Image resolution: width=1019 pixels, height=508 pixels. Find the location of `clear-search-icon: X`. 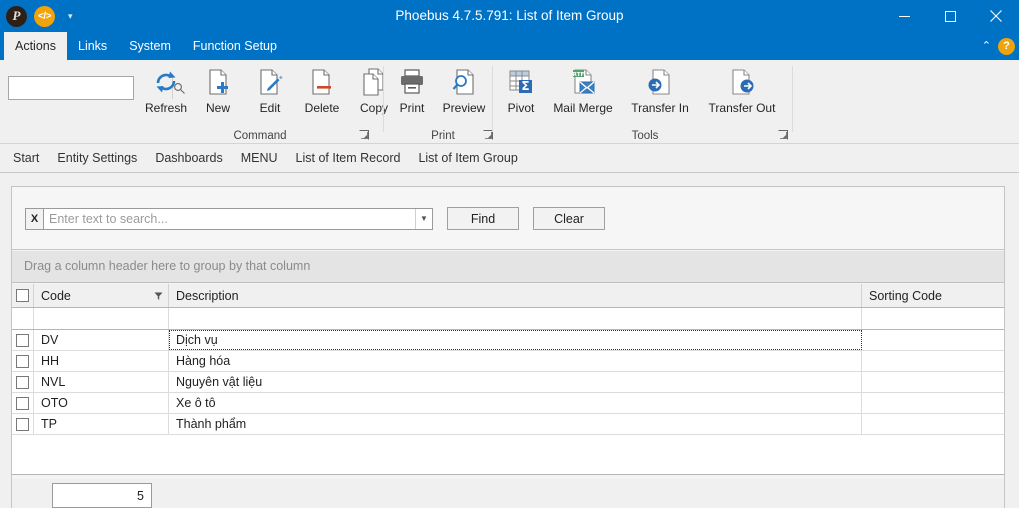

clear-search-icon: X is located at coordinates (34, 218).